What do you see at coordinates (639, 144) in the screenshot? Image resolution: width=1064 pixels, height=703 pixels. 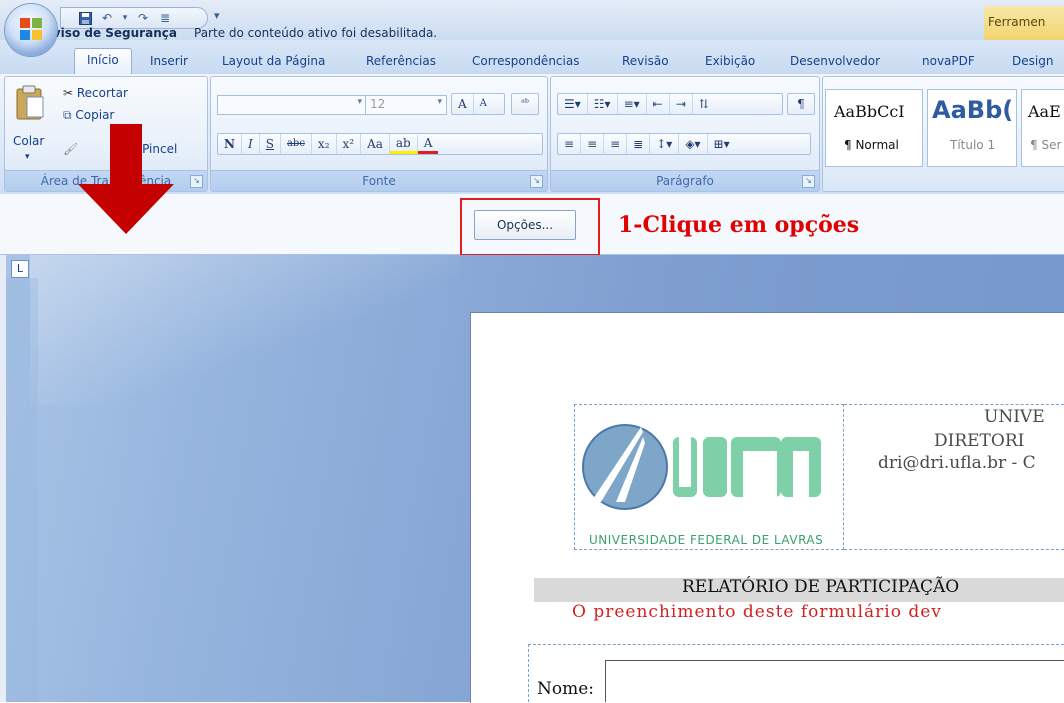 I see `justify-icon: ≣` at bounding box center [639, 144].